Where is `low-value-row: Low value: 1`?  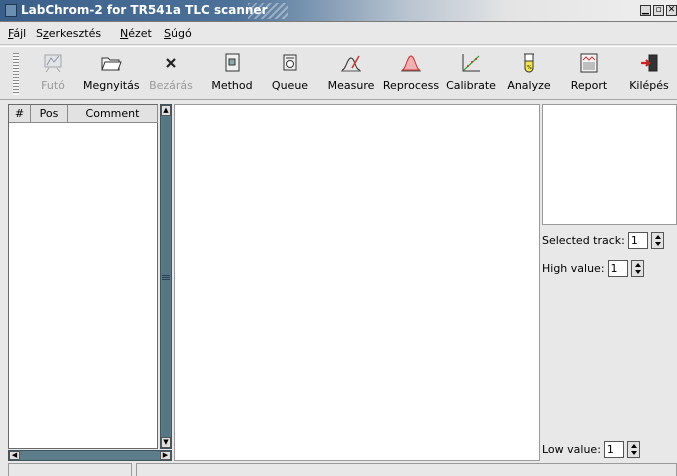
low-value-row: Low value: 1 is located at coordinates (591, 449).